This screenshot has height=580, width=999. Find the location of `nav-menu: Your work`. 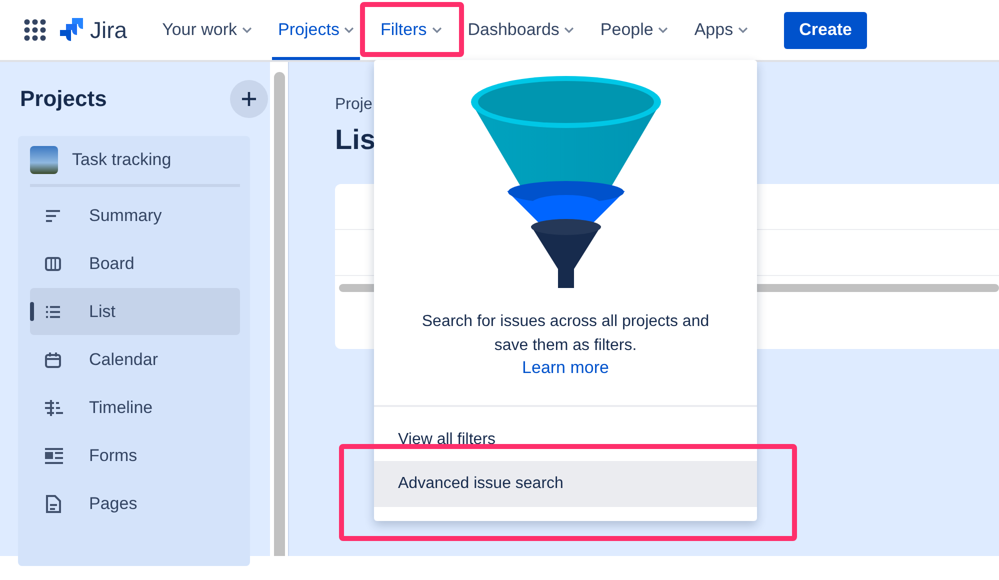

nav-menu: Your work is located at coordinates (207, 30).